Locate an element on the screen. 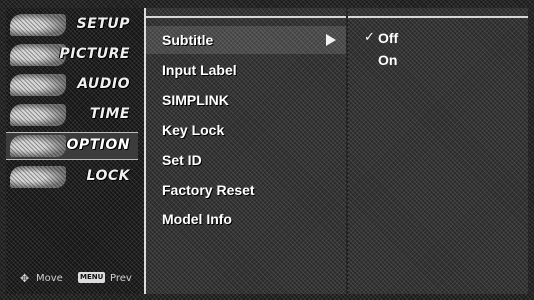 The image size is (534, 300). menu-key-icon: MENU is located at coordinates (92, 277).